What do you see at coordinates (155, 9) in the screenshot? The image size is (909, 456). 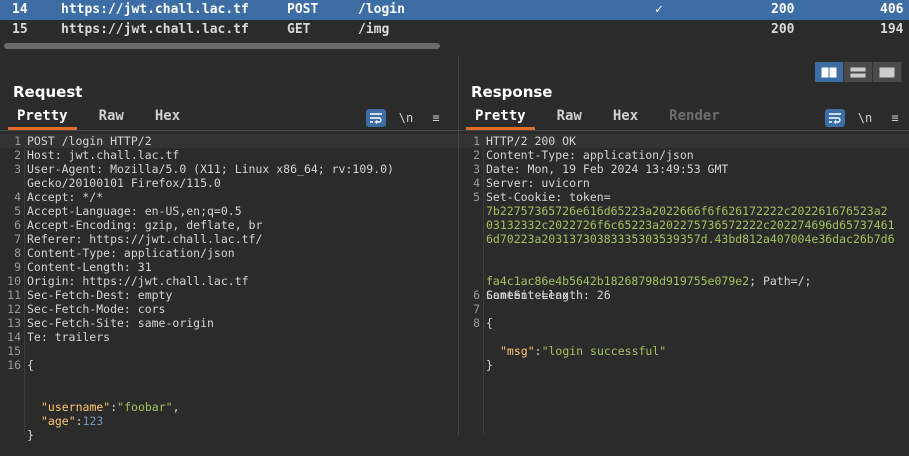 I see `row-host: https://jwt.chall.lac.tf` at bounding box center [155, 9].